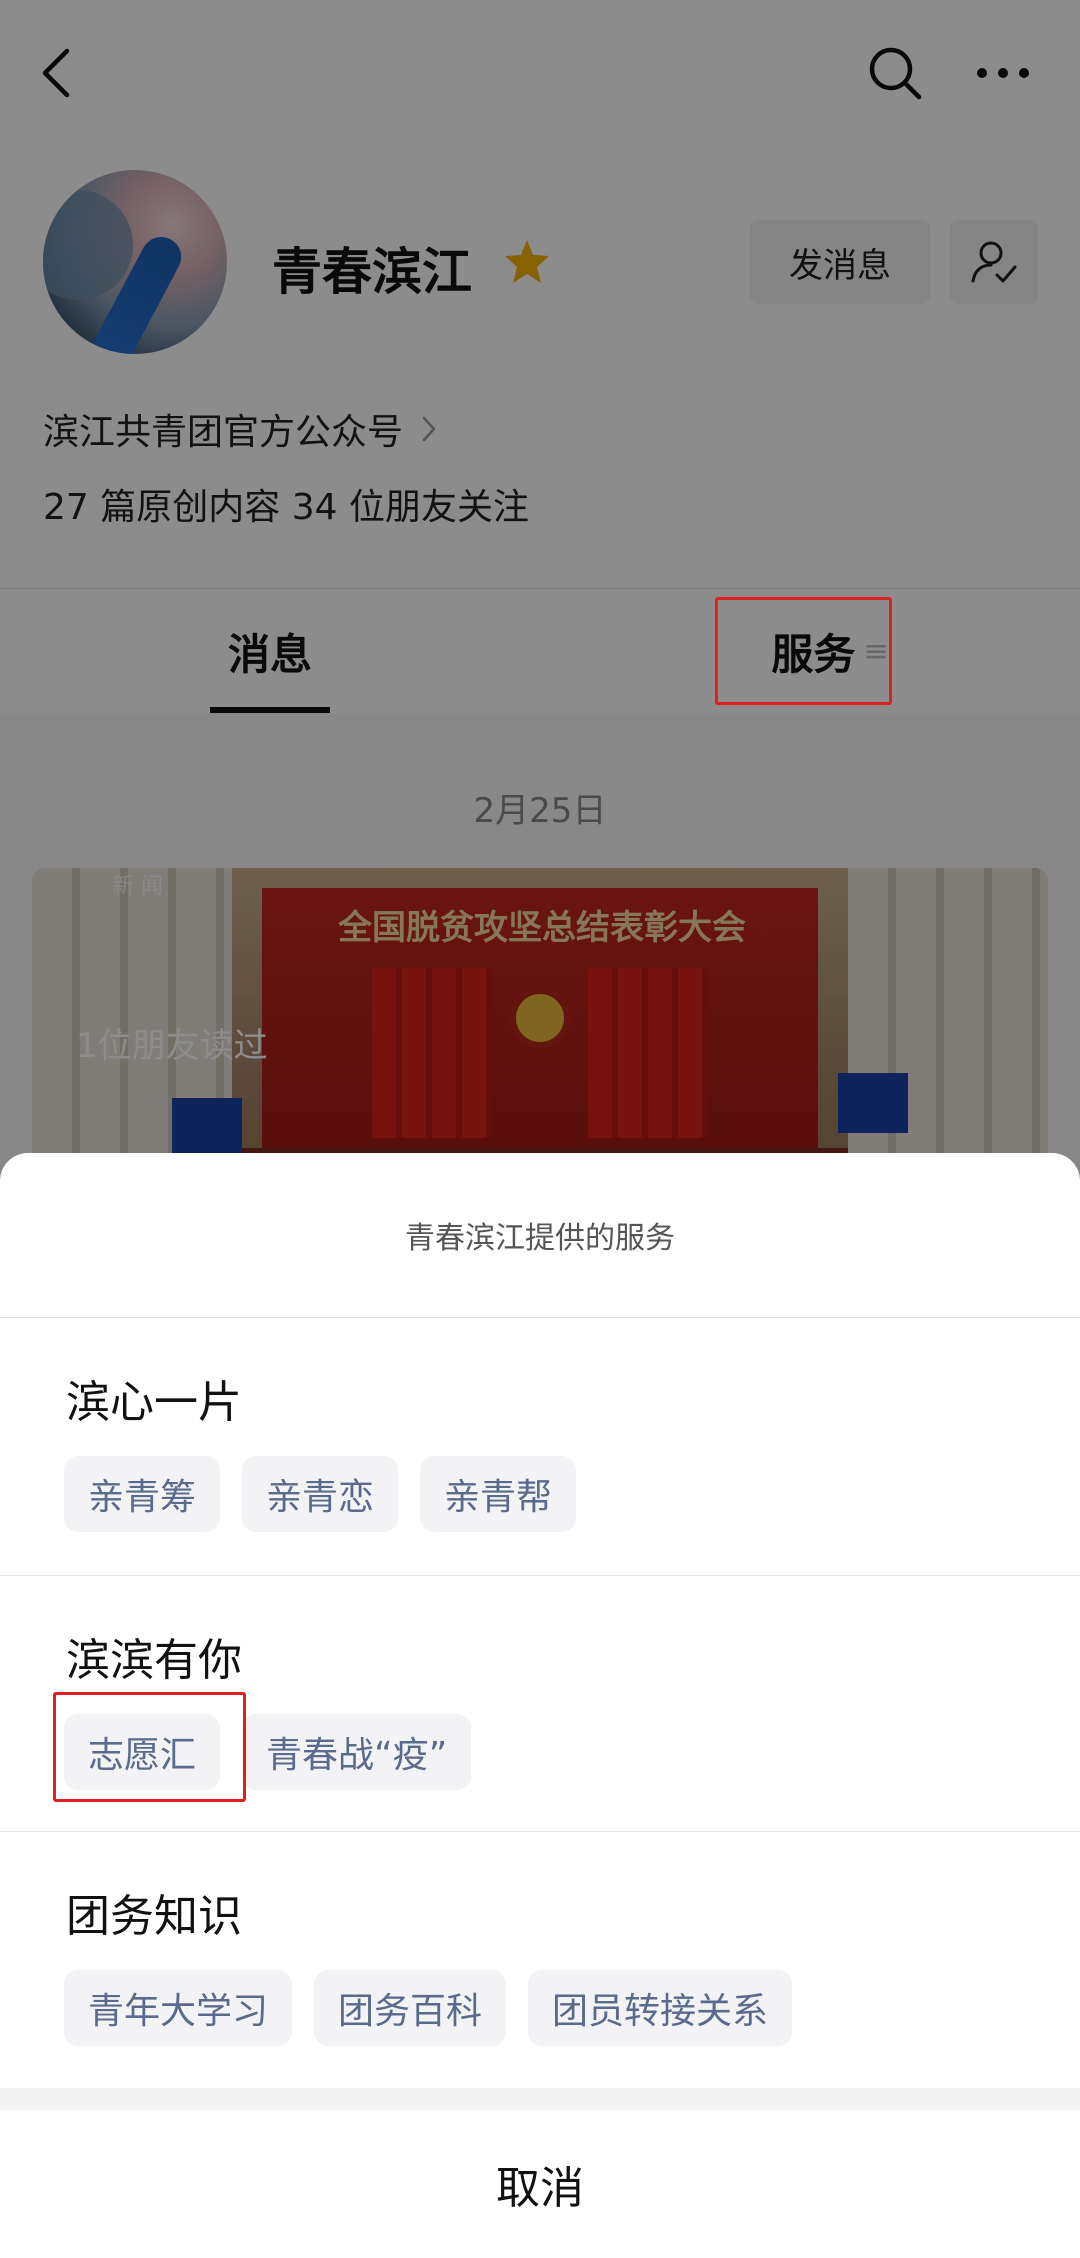  I want to click on service-chip-qinqingbang: 亲青帮, so click(498, 1494).